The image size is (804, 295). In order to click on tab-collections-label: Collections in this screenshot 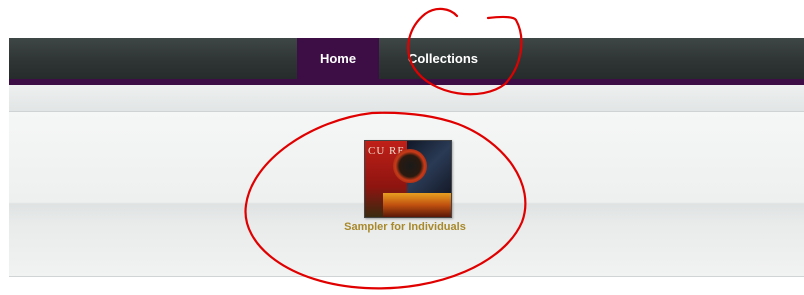, I will do `click(443, 58)`.